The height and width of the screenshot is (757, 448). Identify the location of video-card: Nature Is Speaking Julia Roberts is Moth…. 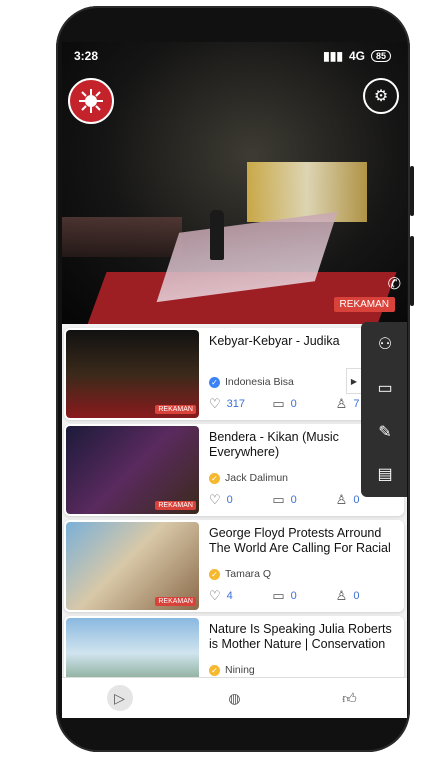
(234, 647).